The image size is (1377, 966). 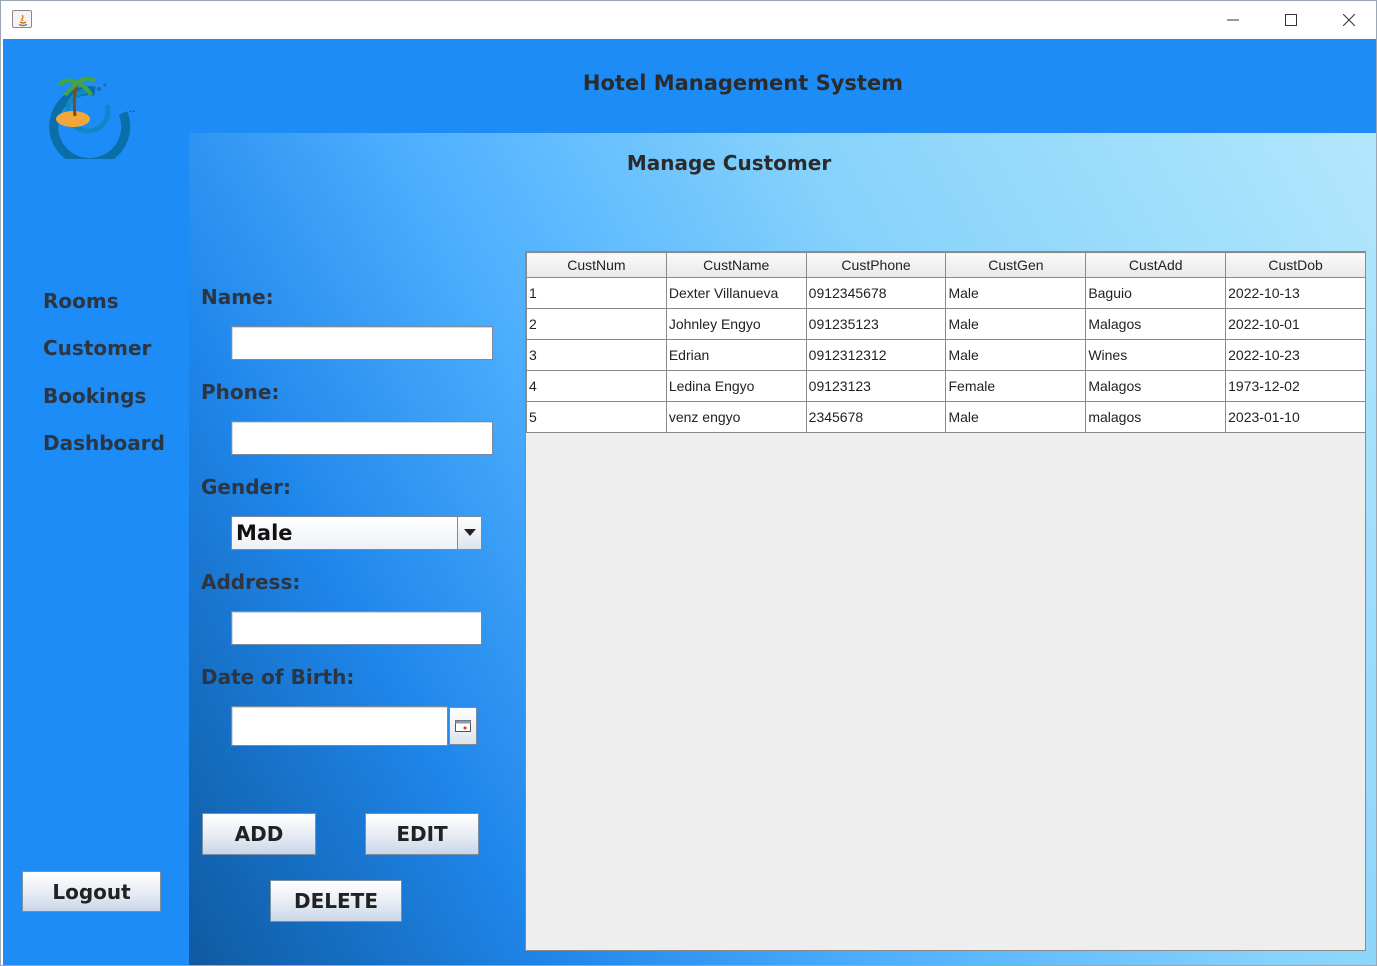 What do you see at coordinates (596, 417) in the screenshot?
I see `table-cell: 5` at bounding box center [596, 417].